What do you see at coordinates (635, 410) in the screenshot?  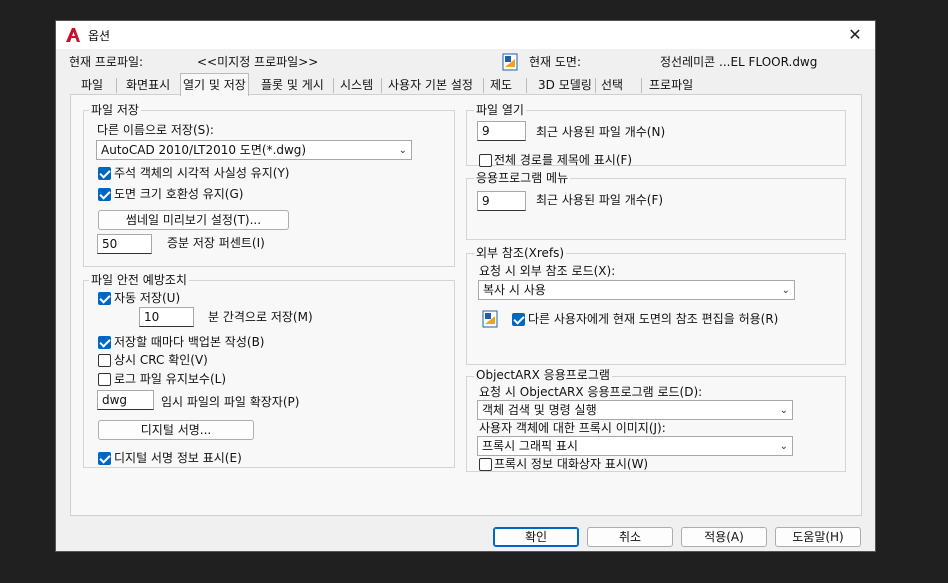 I see `objectarx-demand-load-select: 객체 검색 및 명령 실행 ⌄` at bounding box center [635, 410].